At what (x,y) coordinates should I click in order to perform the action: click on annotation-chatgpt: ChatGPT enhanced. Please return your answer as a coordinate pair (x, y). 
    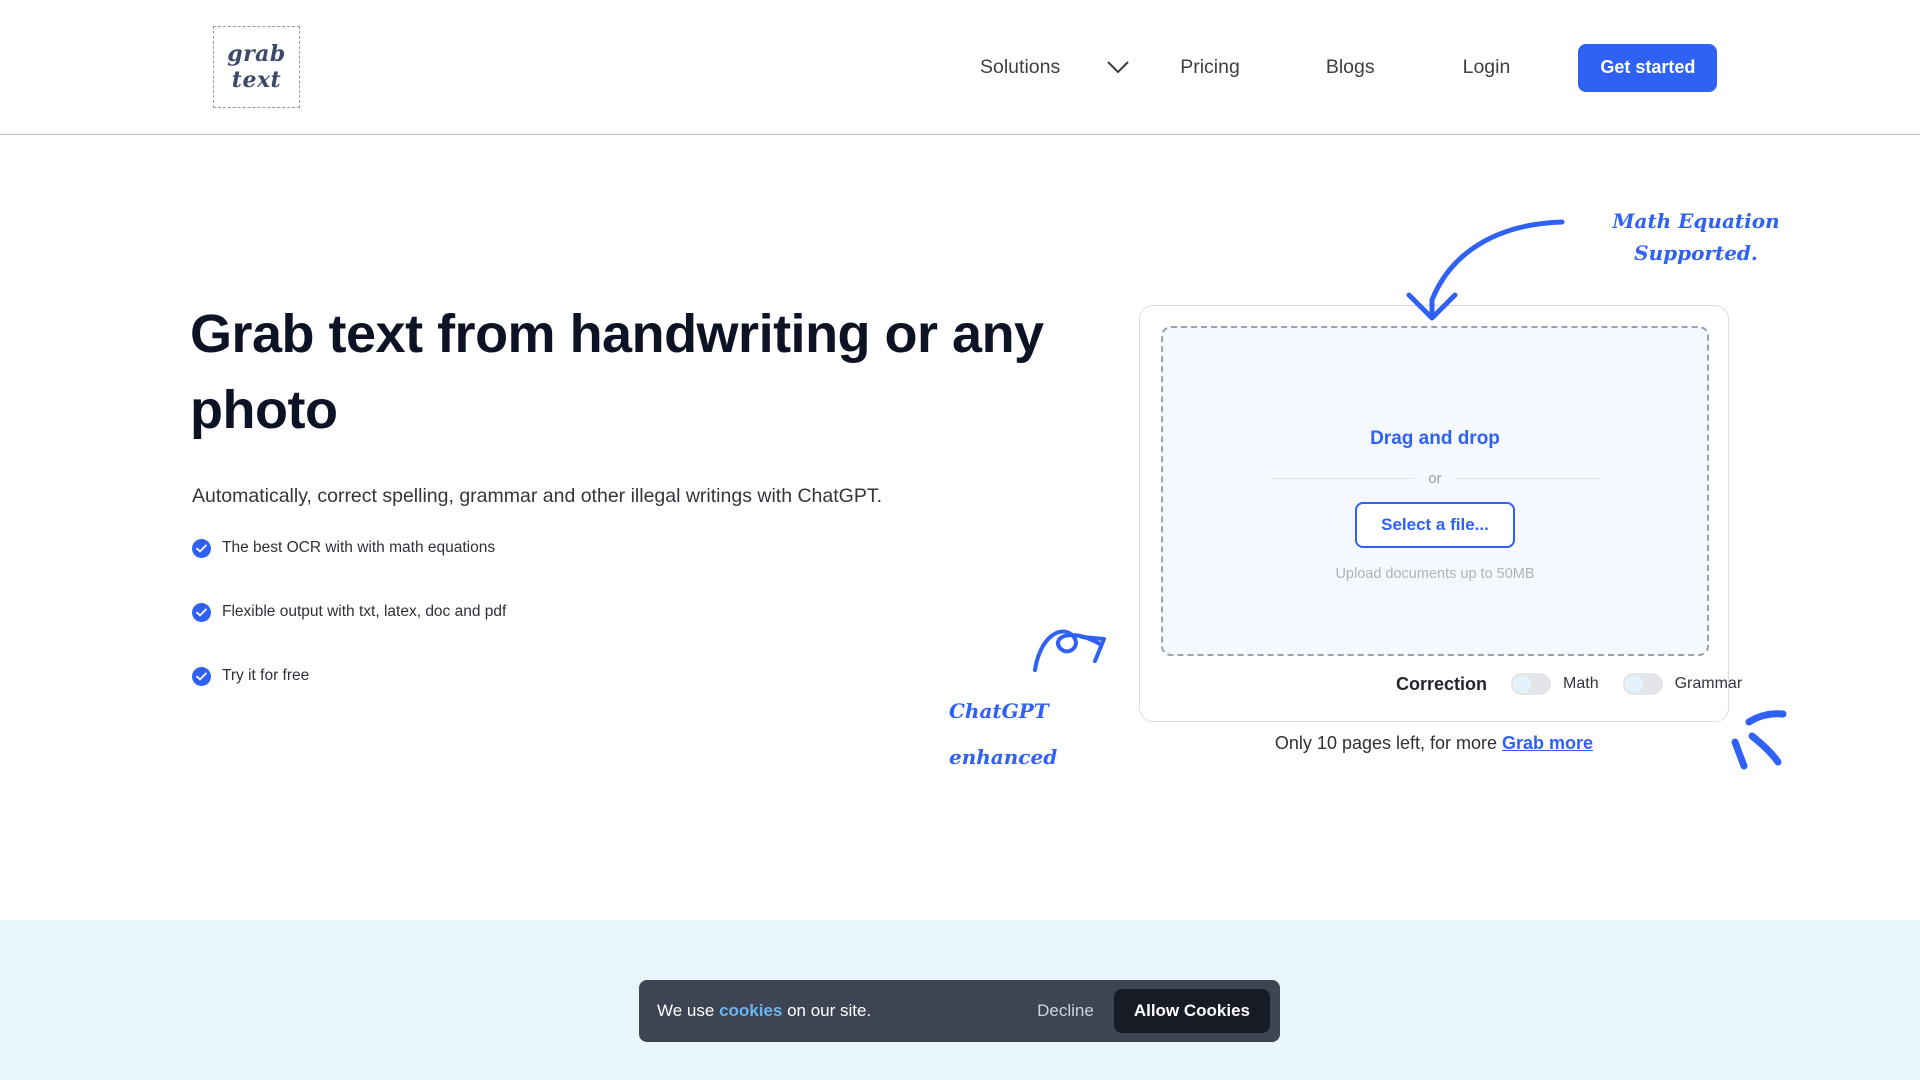
    Looking at the image, I should click on (1003, 734).